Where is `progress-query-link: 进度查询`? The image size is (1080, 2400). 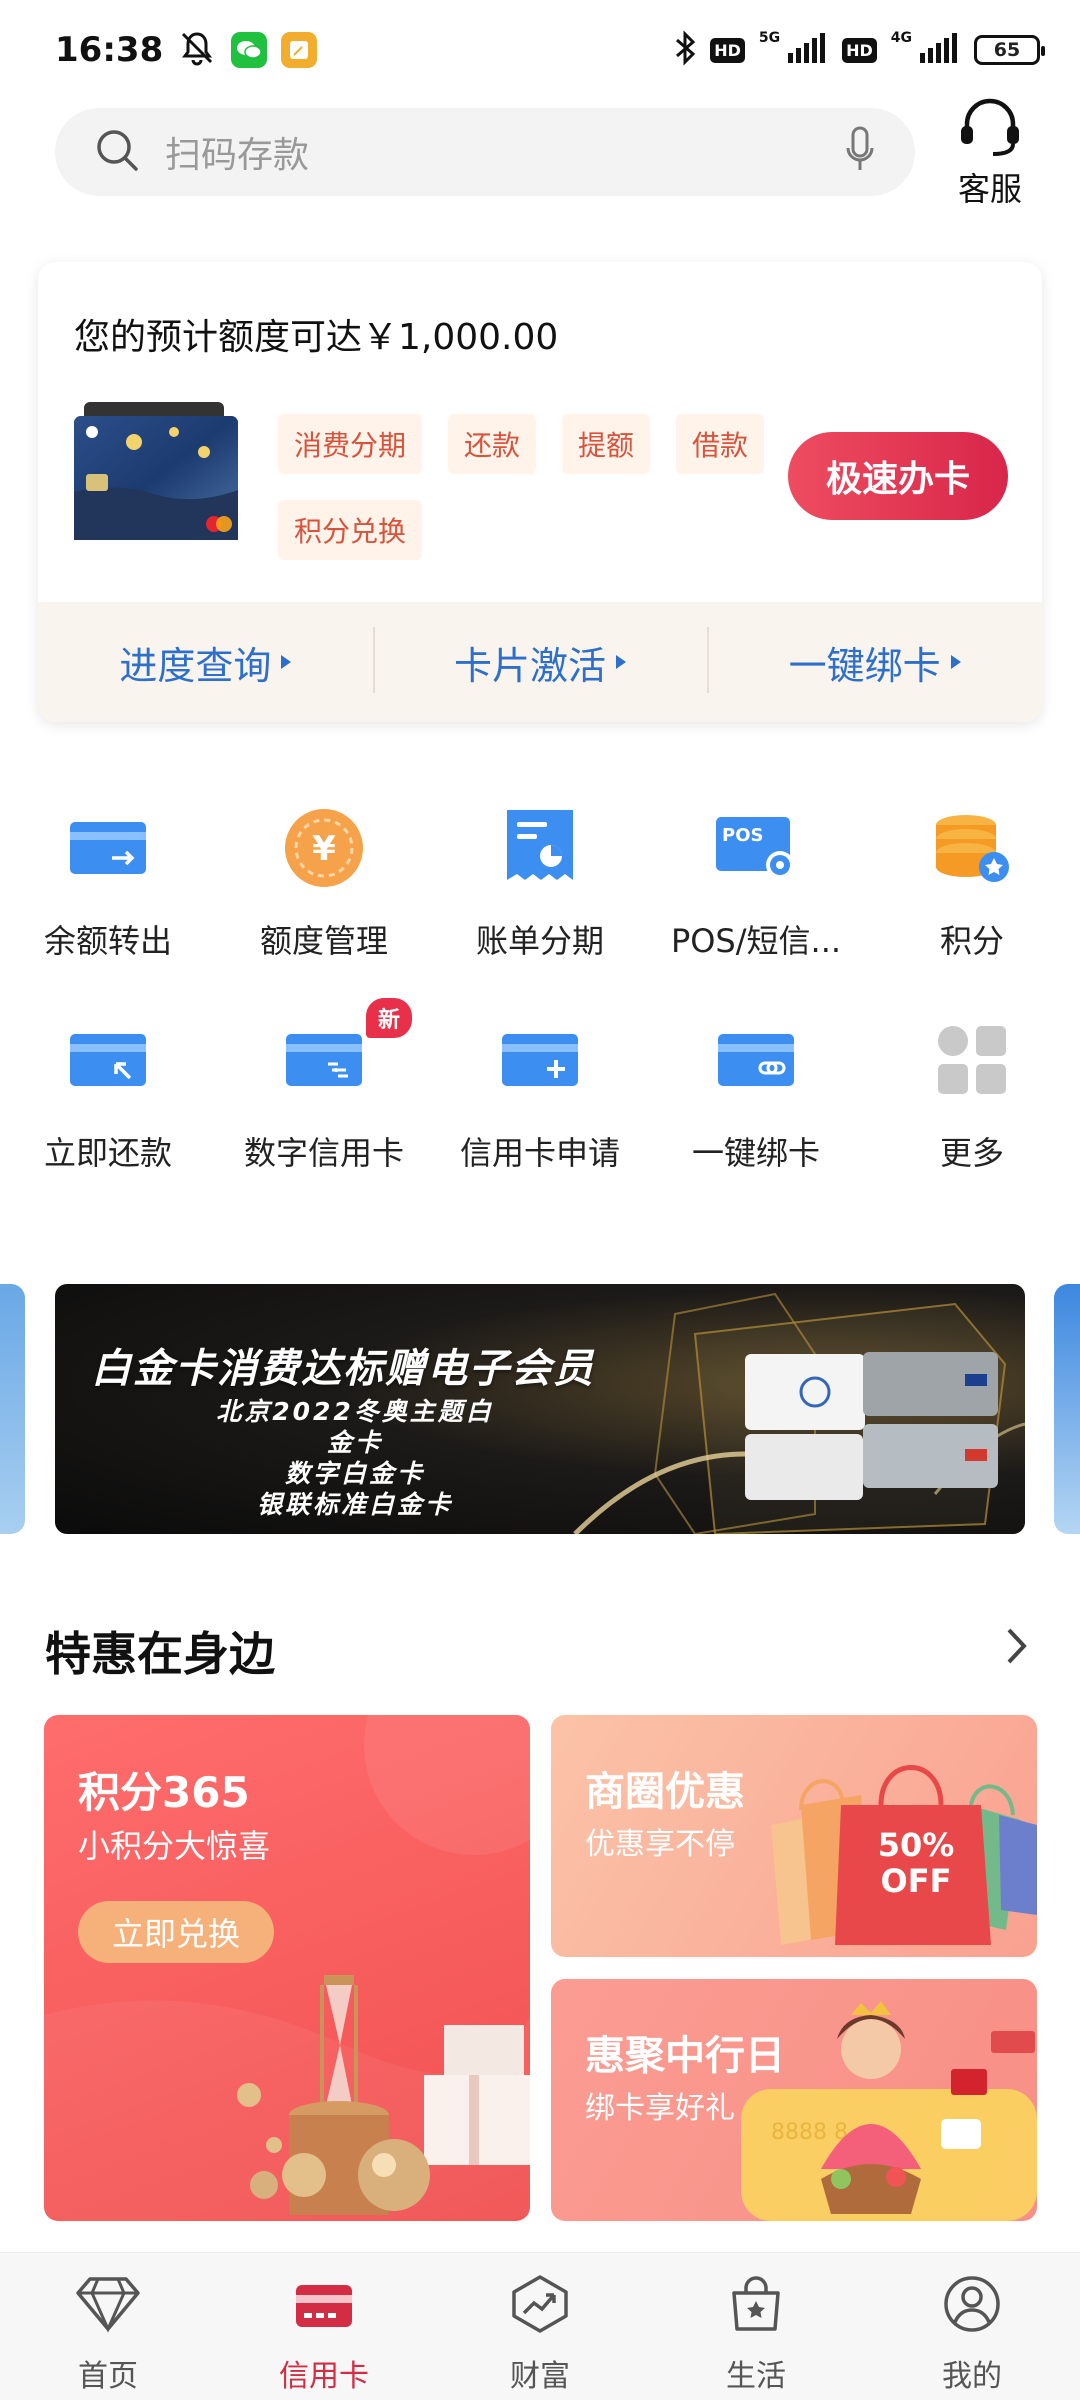 progress-query-link: 进度查询 is located at coordinates (205, 662).